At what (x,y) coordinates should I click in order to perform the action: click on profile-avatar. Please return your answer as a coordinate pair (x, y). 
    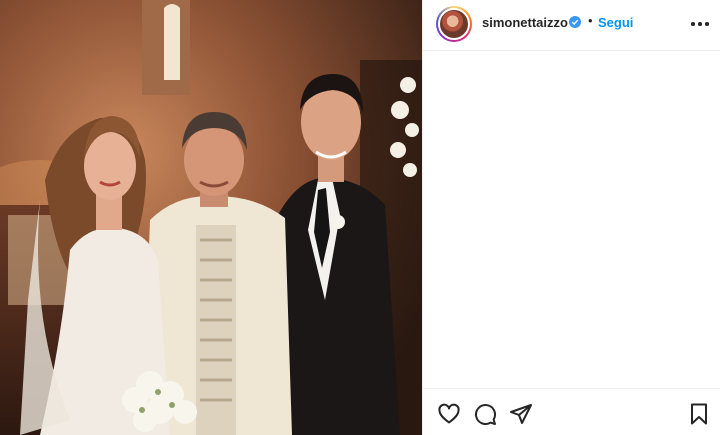
    Looking at the image, I should click on (454, 24).